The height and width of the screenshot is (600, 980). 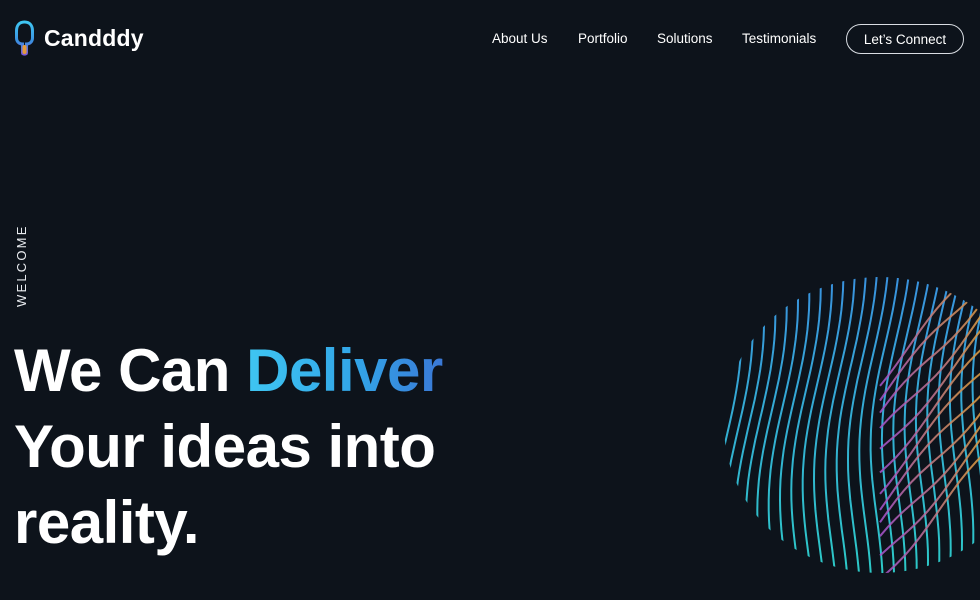 I want to click on nav-solutions: Solutions, so click(x=685, y=38).